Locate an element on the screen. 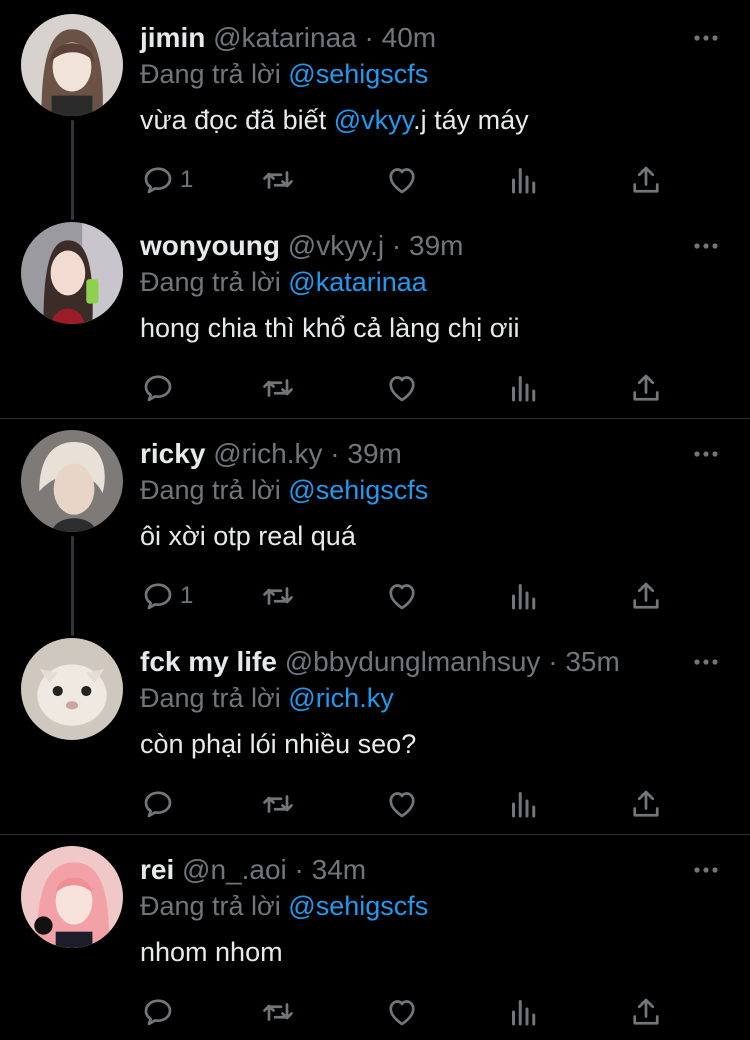  display-name: rei is located at coordinates (157, 869).